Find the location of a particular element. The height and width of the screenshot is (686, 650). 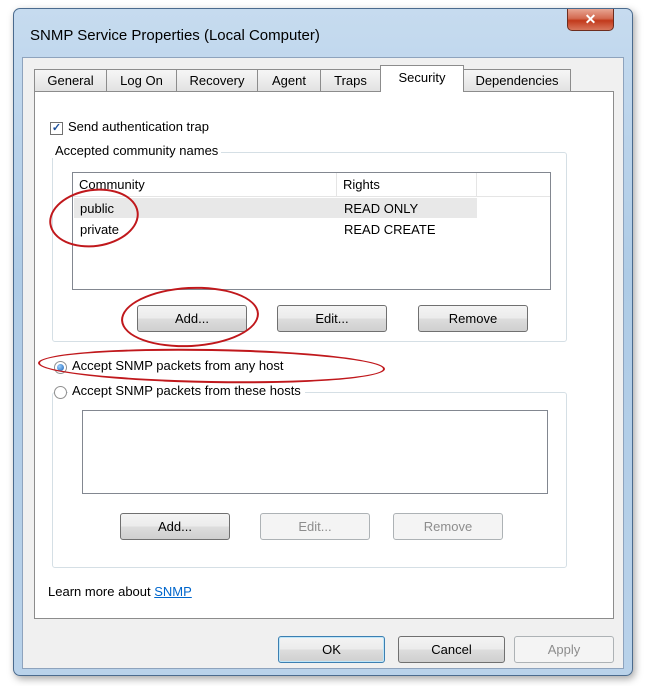

check-icon: ✓ is located at coordinates (56, 128).